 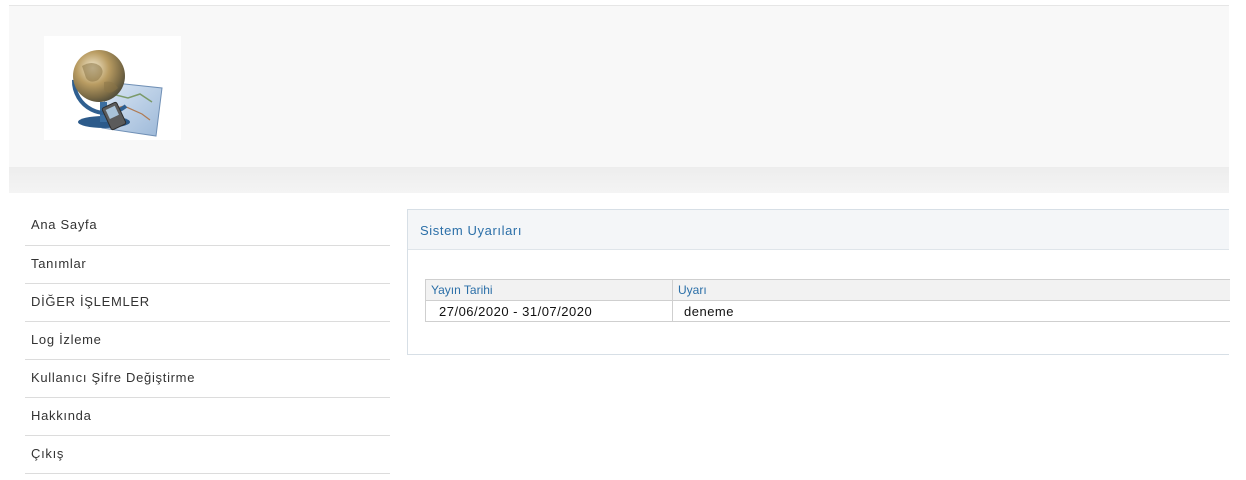 What do you see at coordinates (549, 311) in the screenshot?
I see `table-cell-publish-date: 27/06/2020 - 31/07/2020` at bounding box center [549, 311].